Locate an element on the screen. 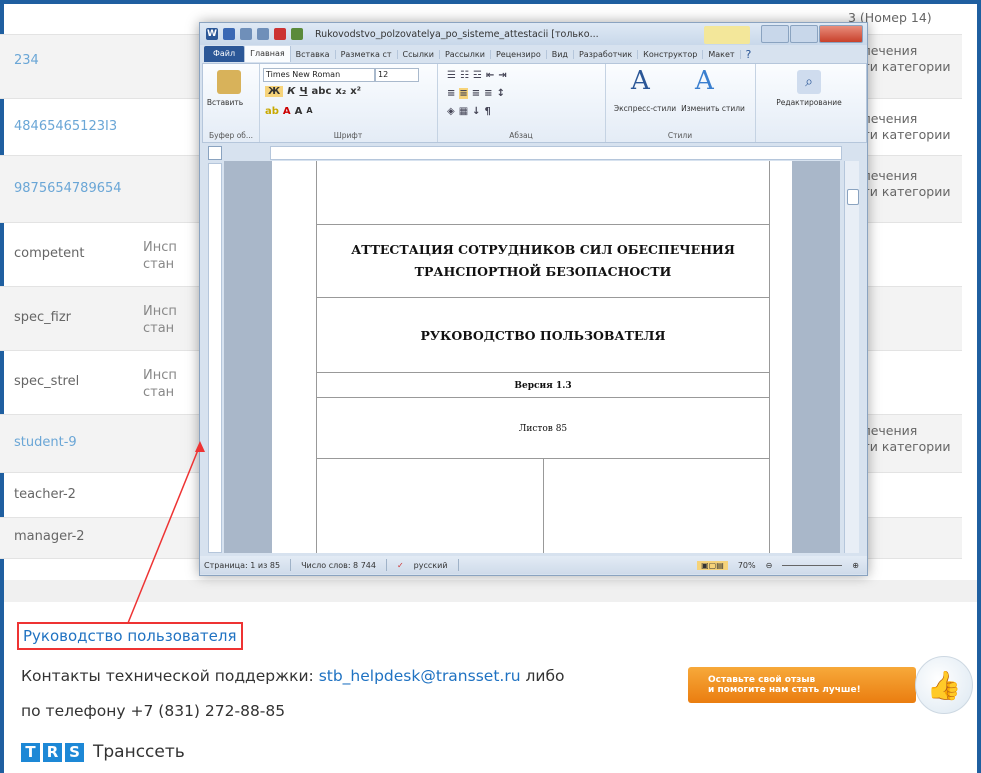 This screenshot has height=773, width=981. zoom-slider is located at coordinates (812, 565).